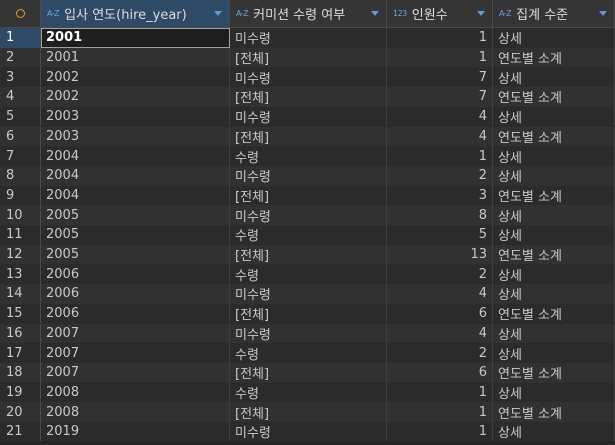  What do you see at coordinates (440, 195) in the screenshot?
I see `table-cell-count: 3` at bounding box center [440, 195].